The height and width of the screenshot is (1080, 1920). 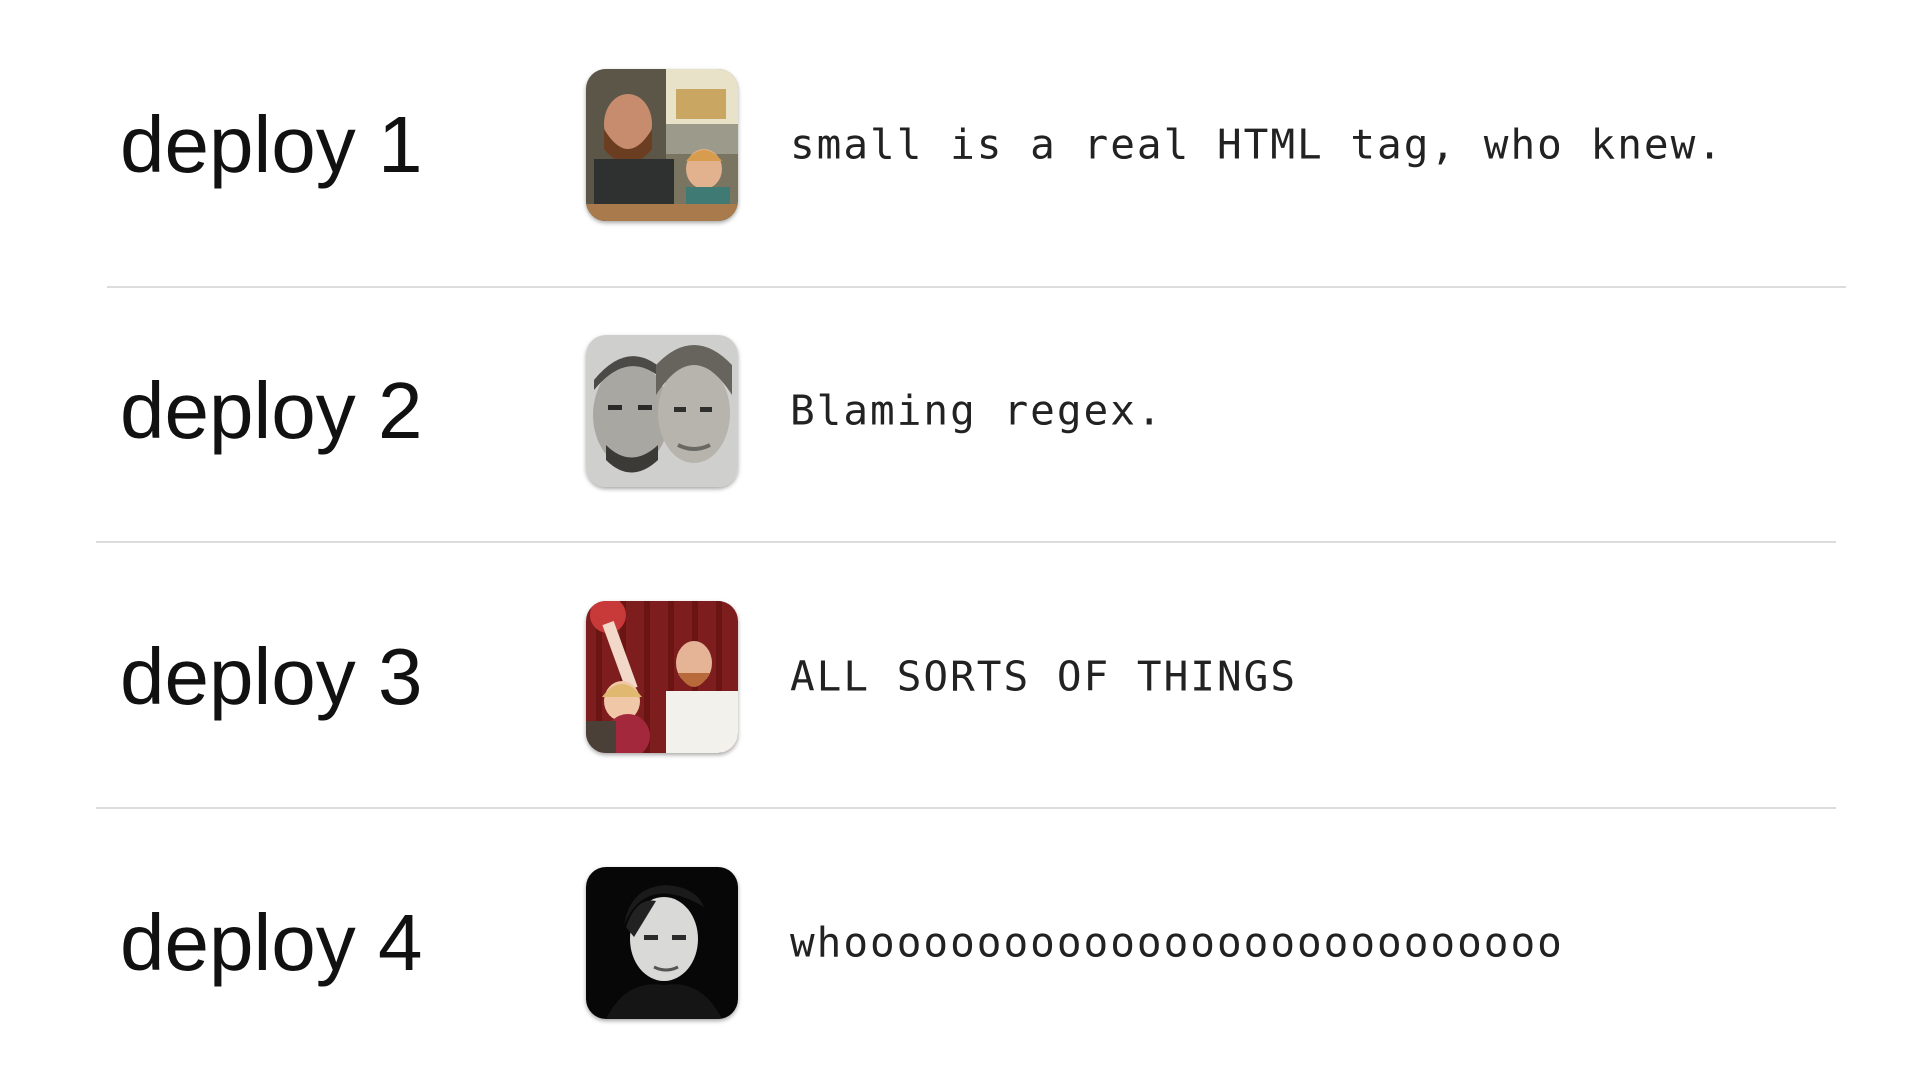 What do you see at coordinates (271, 144) in the screenshot?
I see `deploy-label: deploy 1` at bounding box center [271, 144].